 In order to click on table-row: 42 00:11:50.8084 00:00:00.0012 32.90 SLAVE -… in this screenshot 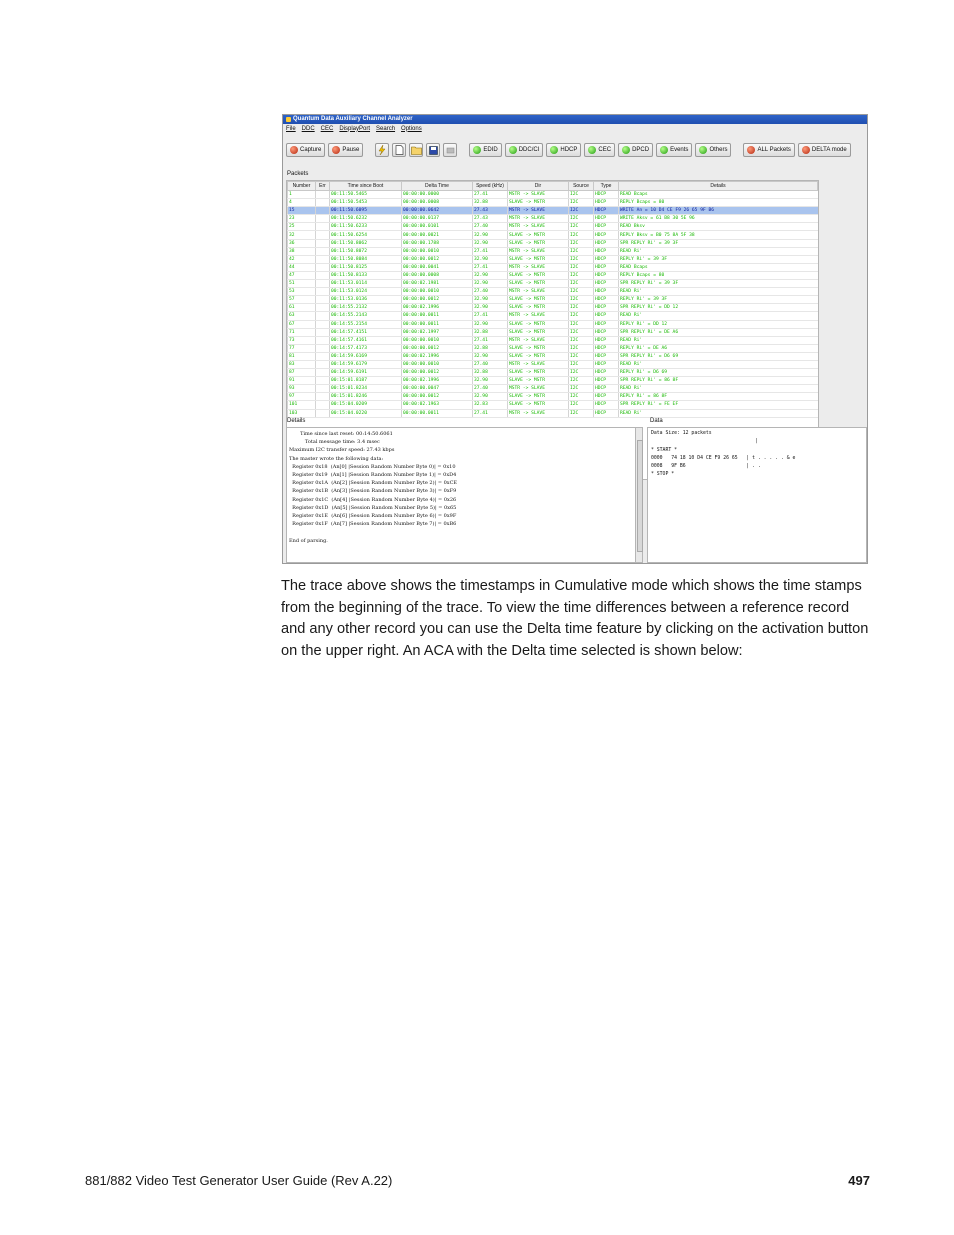, I will do `click(552, 259)`.